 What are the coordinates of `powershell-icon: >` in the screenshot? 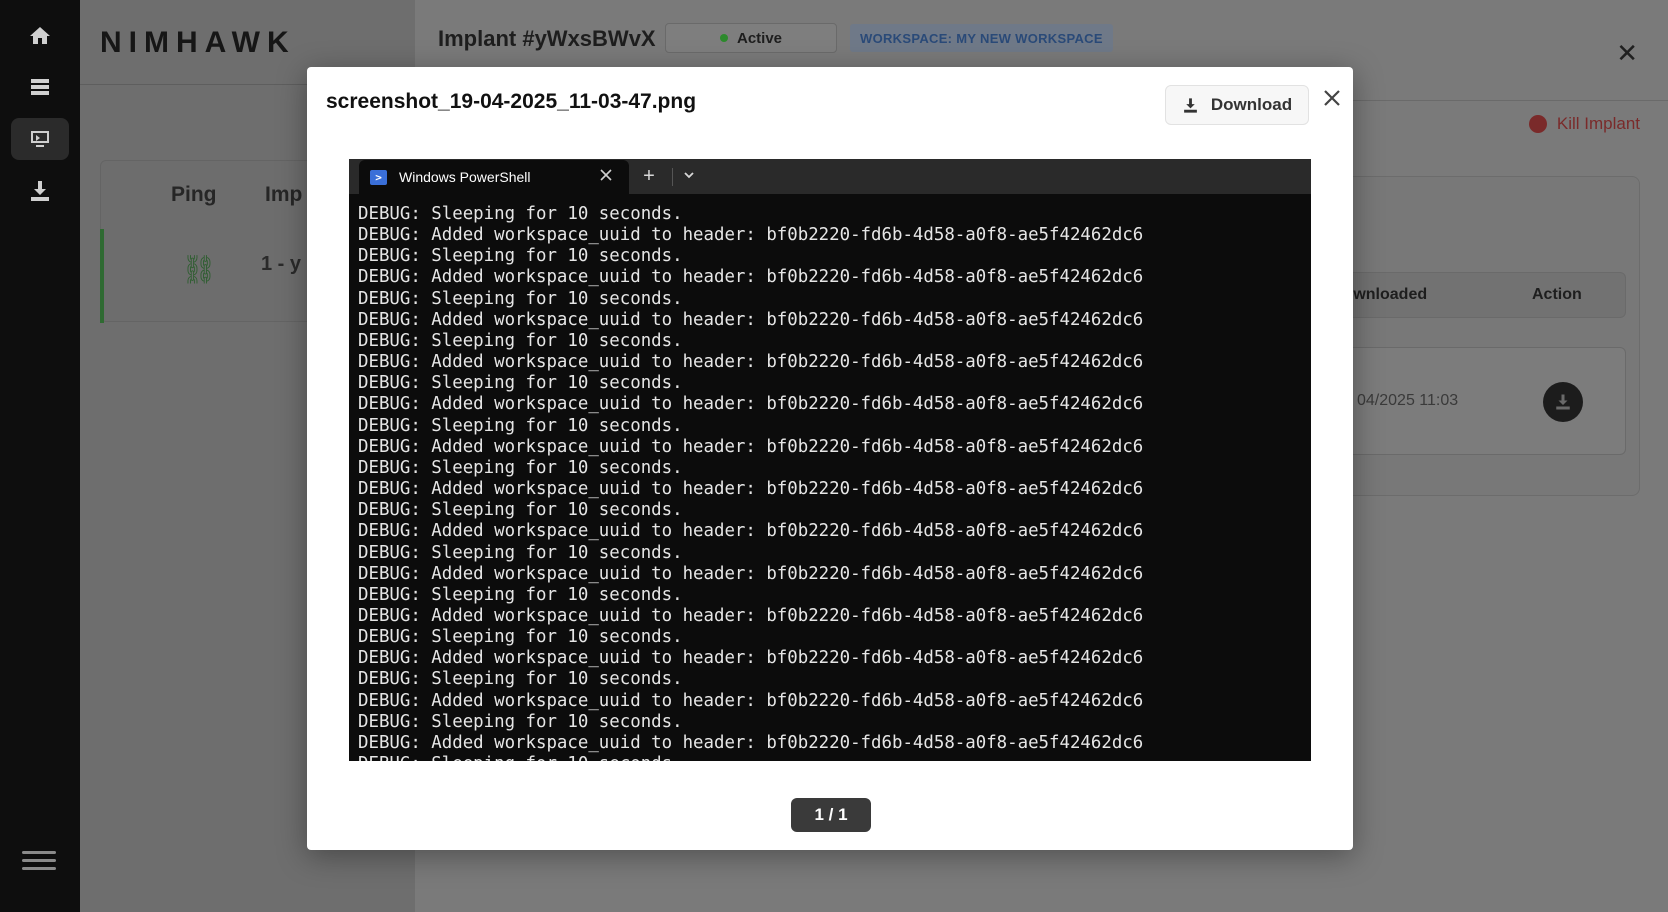 It's located at (378, 177).